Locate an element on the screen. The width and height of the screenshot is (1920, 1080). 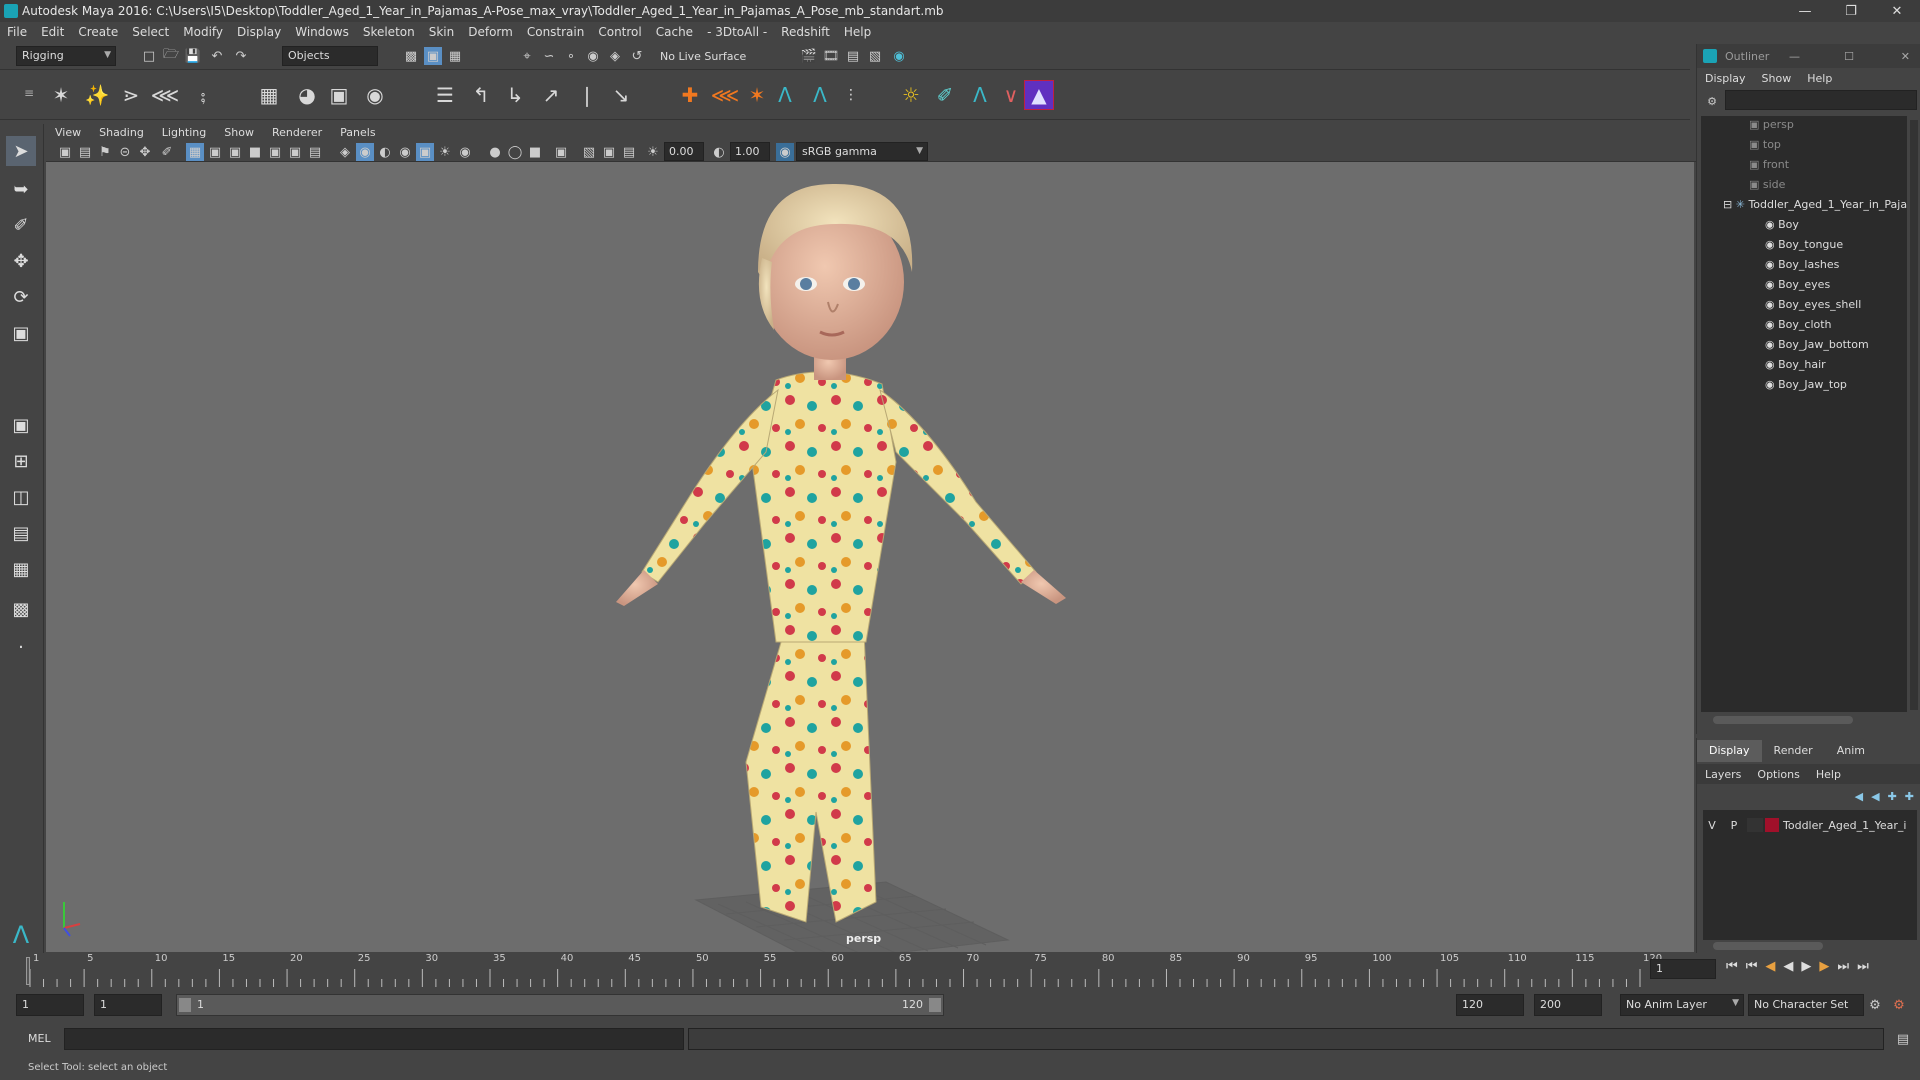
four-pane-icon: ⊞ is located at coordinates (21, 461).